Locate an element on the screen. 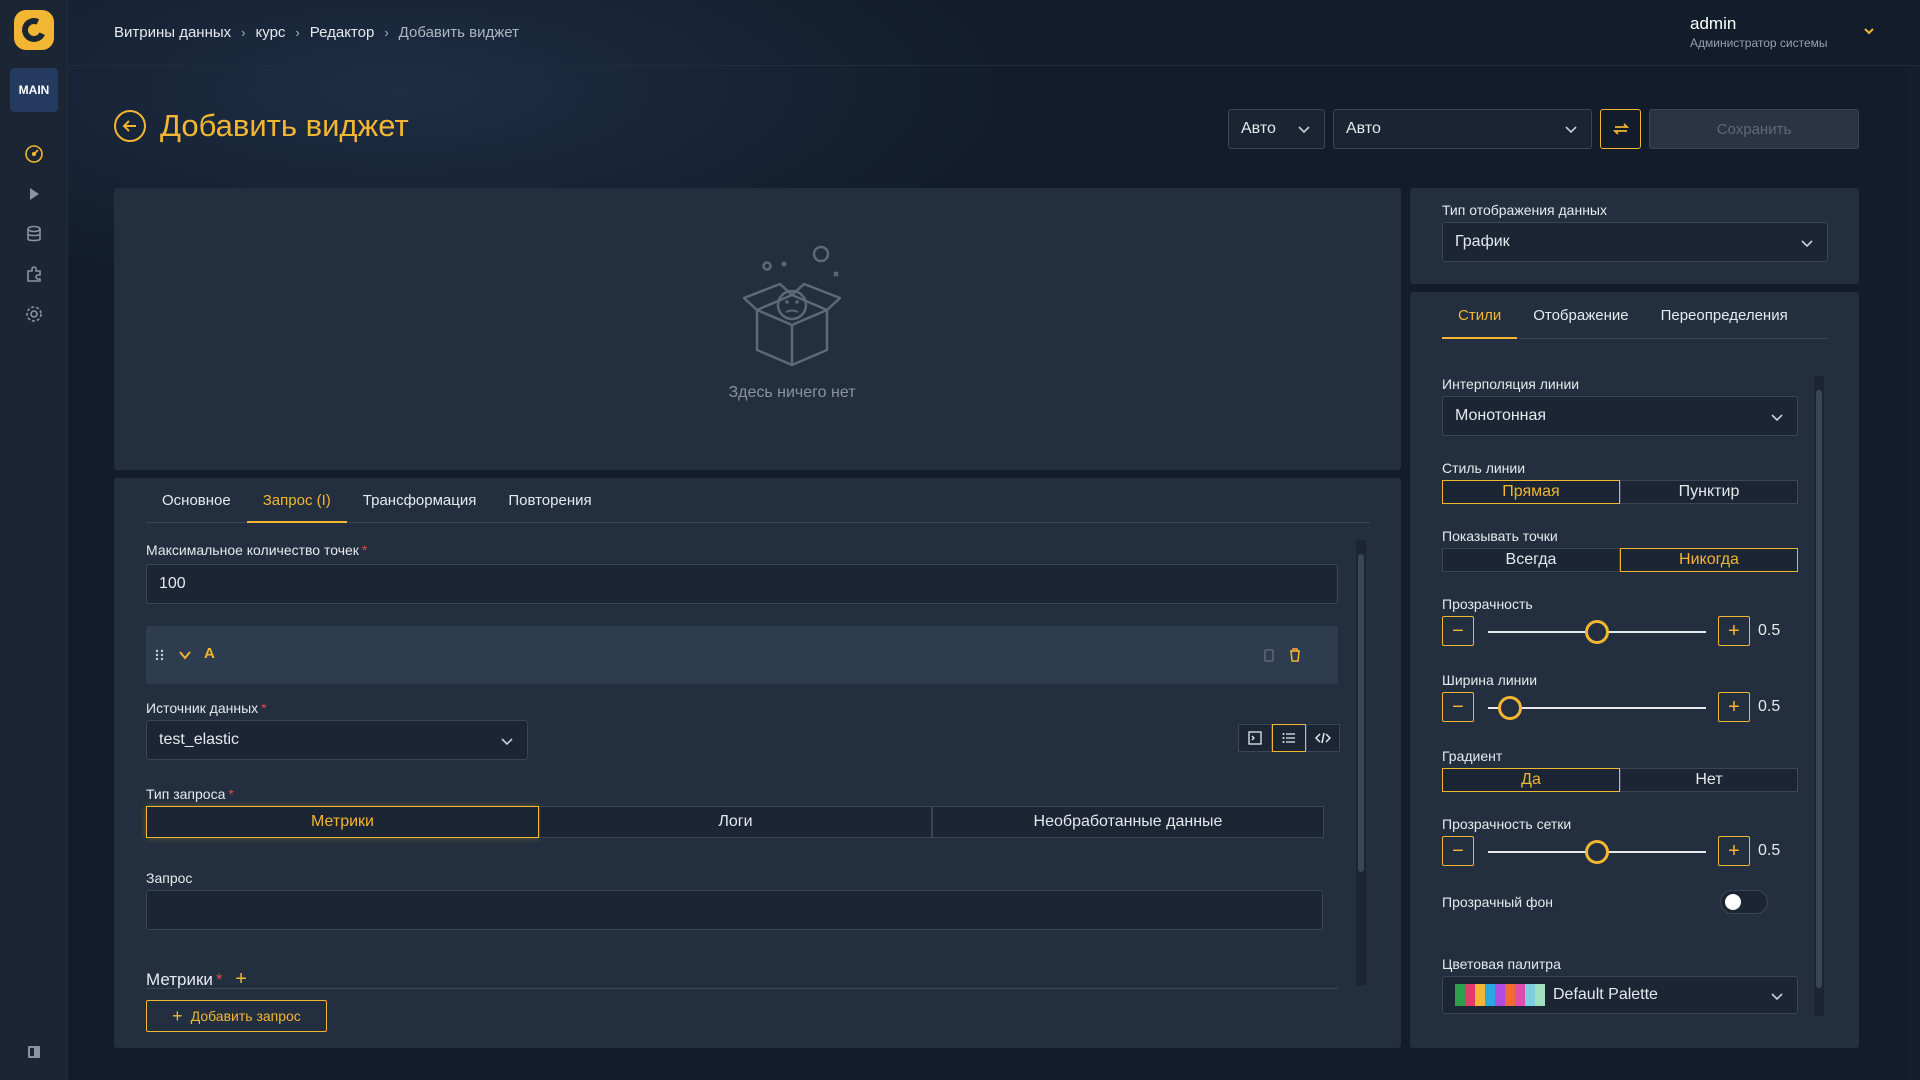 This screenshot has height=1080, width=1920. points-never: Никогда is located at coordinates (1709, 560).